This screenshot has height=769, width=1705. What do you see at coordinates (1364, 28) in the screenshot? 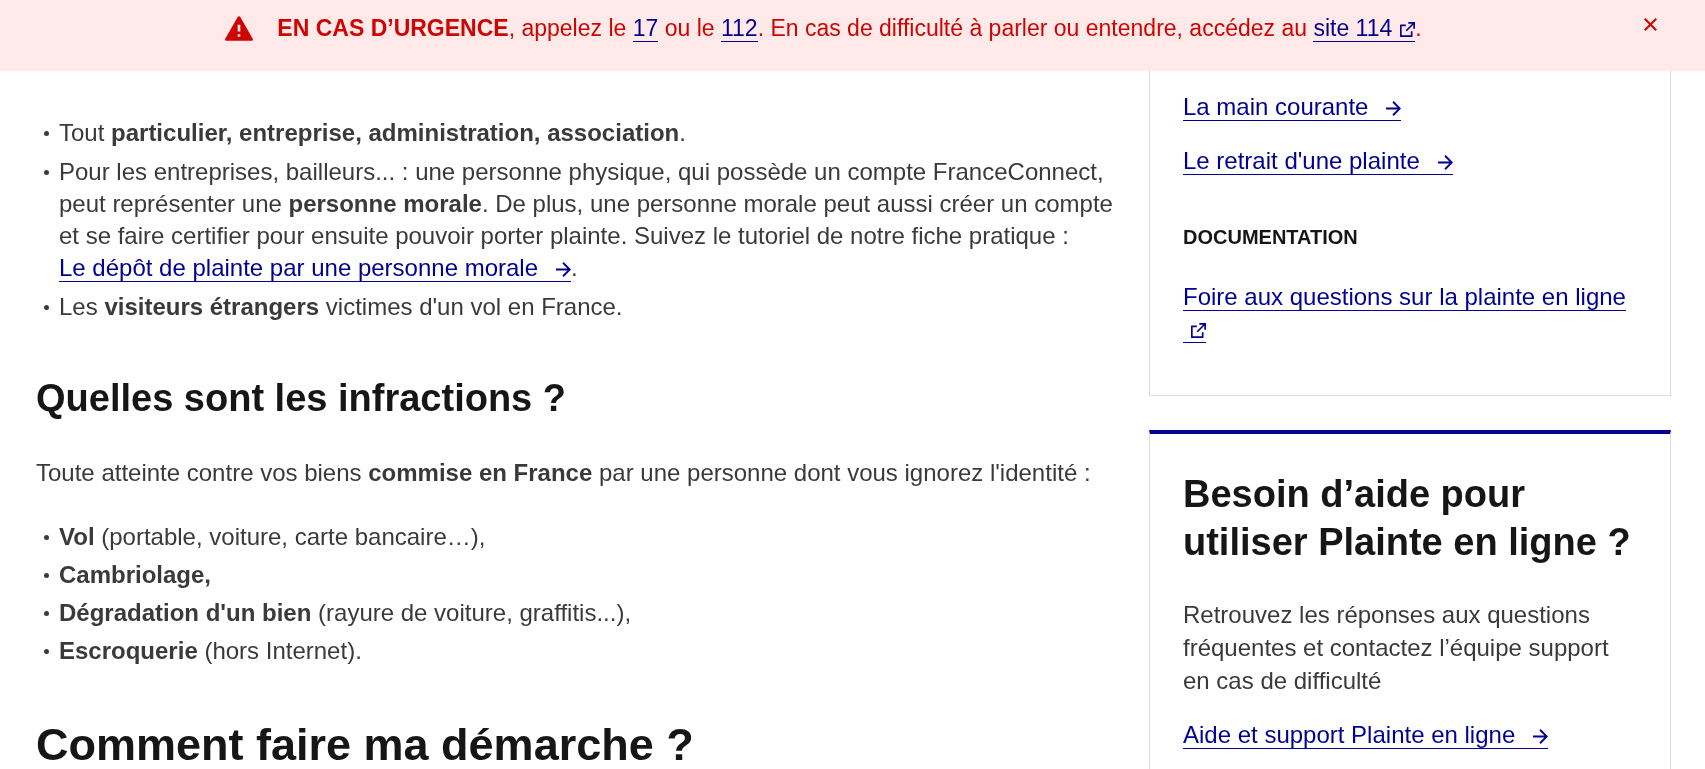
I see `inline-link: site 114` at bounding box center [1364, 28].